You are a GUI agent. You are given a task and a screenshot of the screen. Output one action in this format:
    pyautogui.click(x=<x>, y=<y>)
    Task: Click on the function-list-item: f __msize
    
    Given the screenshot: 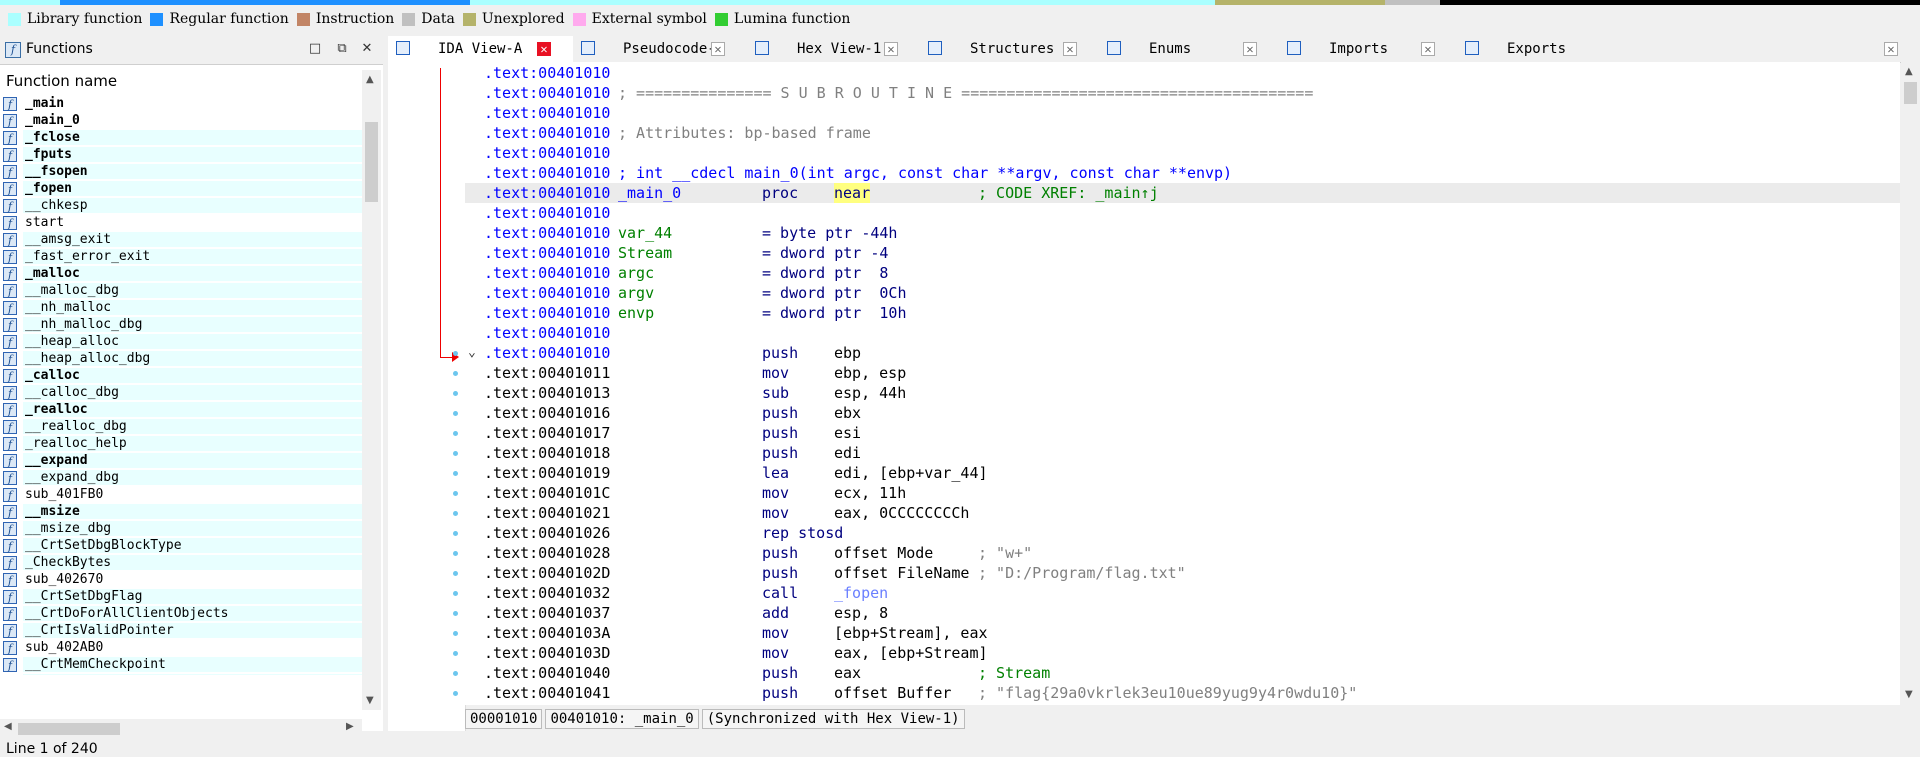 What is the action you would take?
    pyautogui.click(x=181, y=511)
    